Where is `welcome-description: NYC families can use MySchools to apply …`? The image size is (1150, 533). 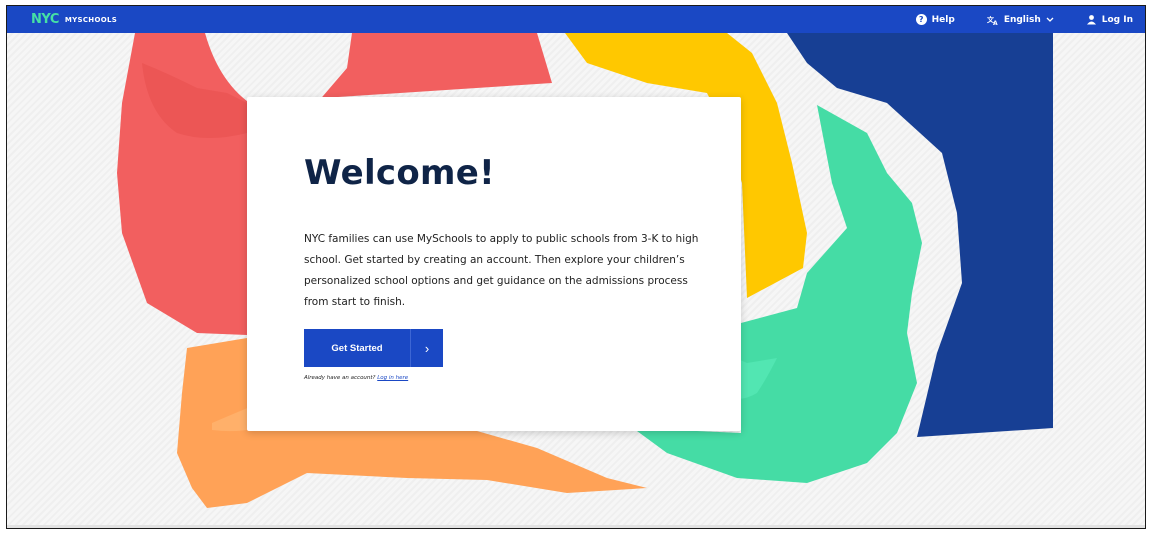 welcome-description: NYC families can use MySchools to apply … is located at coordinates (501, 270).